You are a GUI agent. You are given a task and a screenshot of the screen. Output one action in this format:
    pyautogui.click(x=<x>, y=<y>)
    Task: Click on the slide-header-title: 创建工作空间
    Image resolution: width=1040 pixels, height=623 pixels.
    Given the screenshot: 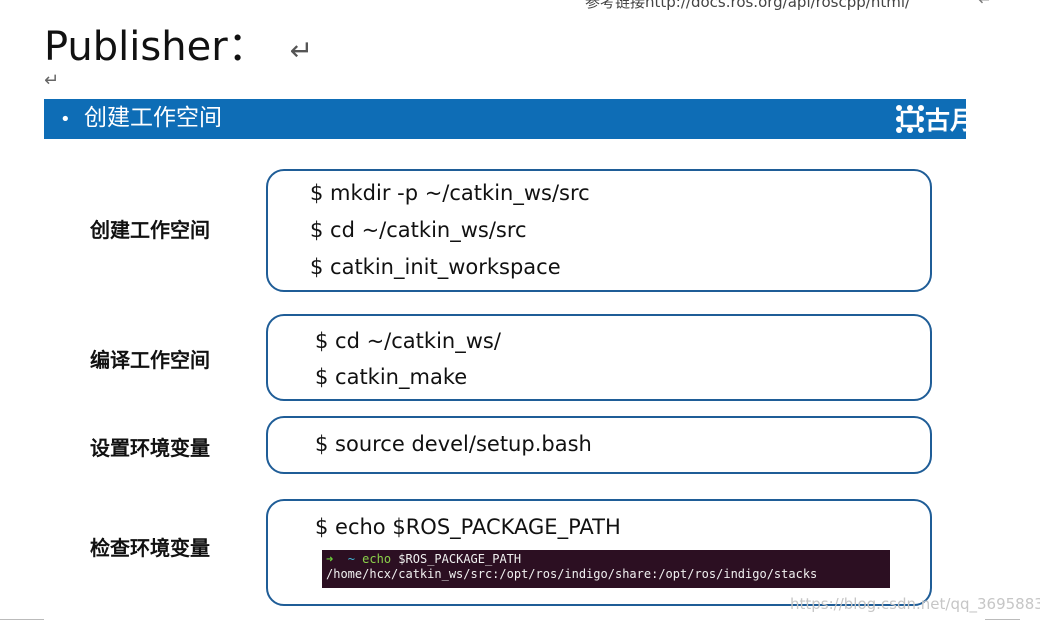 What is the action you would take?
    pyautogui.click(x=153, y=118)
    